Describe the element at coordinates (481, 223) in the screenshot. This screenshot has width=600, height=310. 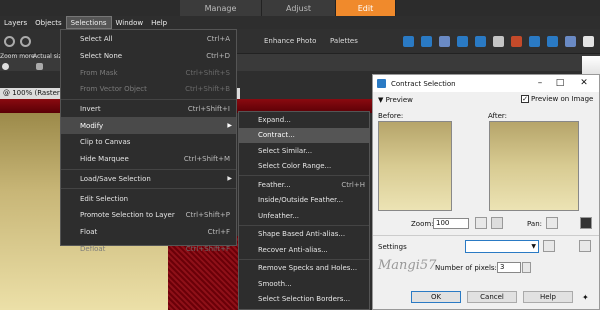
I see `zoom-in-icon` at that location.